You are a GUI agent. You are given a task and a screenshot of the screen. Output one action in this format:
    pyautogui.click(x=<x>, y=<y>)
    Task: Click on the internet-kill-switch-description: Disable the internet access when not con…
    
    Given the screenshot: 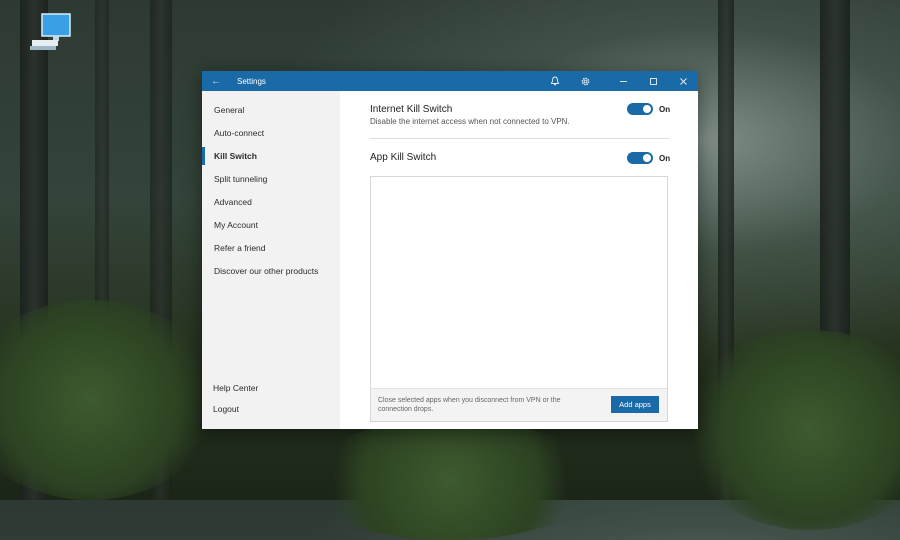 What is the action you would take?
    pyautogui.click(x=470, y=121)
    